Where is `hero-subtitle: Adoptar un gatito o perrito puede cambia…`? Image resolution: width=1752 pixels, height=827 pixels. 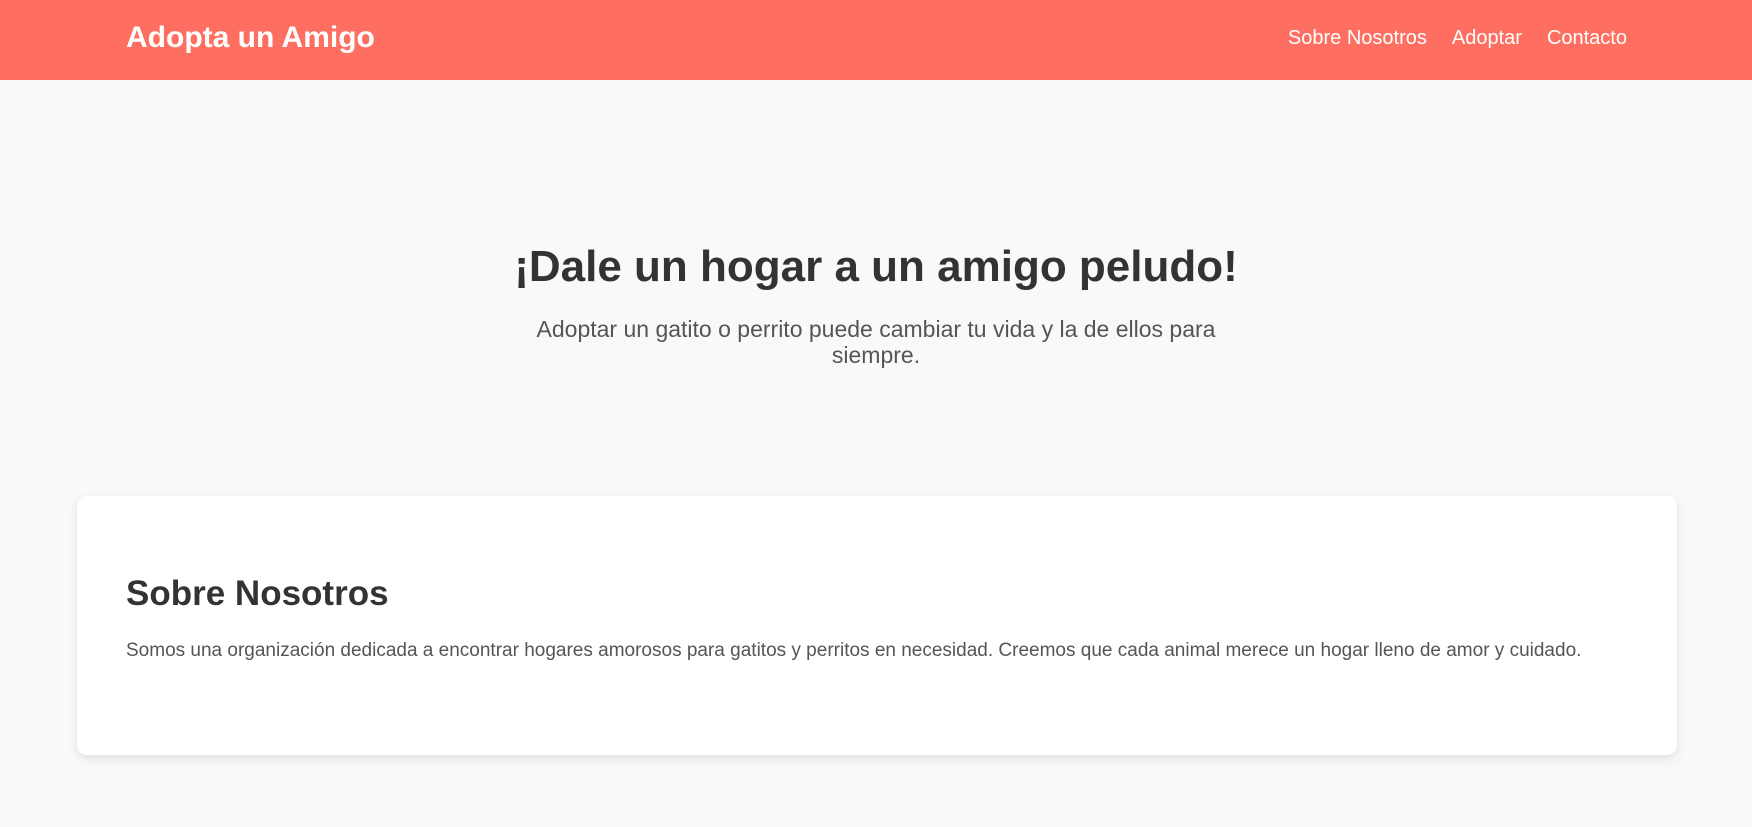 hero-subtitle: Adoptar un gatito o perrito puede cambia… is located at coordinates (876, 342).